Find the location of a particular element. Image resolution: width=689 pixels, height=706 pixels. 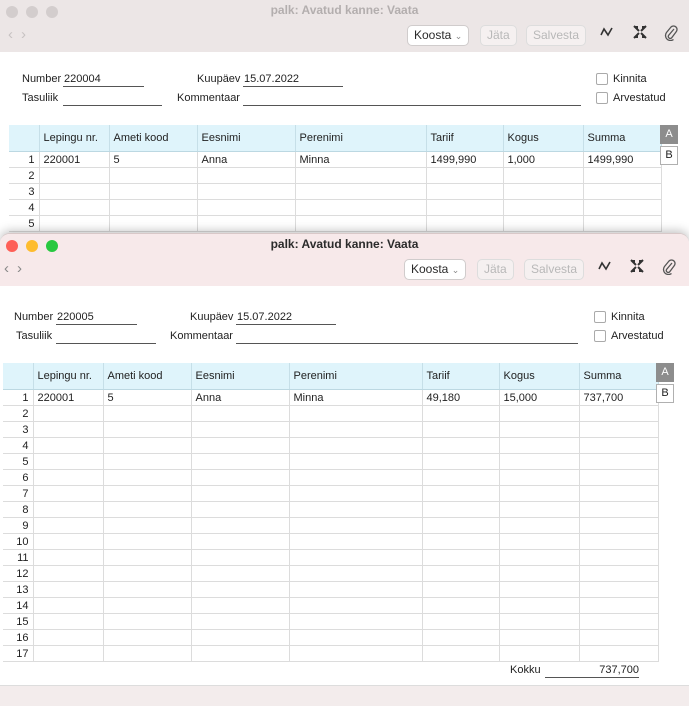

column-header: Ameti kood is located at coordinates (147, 376).